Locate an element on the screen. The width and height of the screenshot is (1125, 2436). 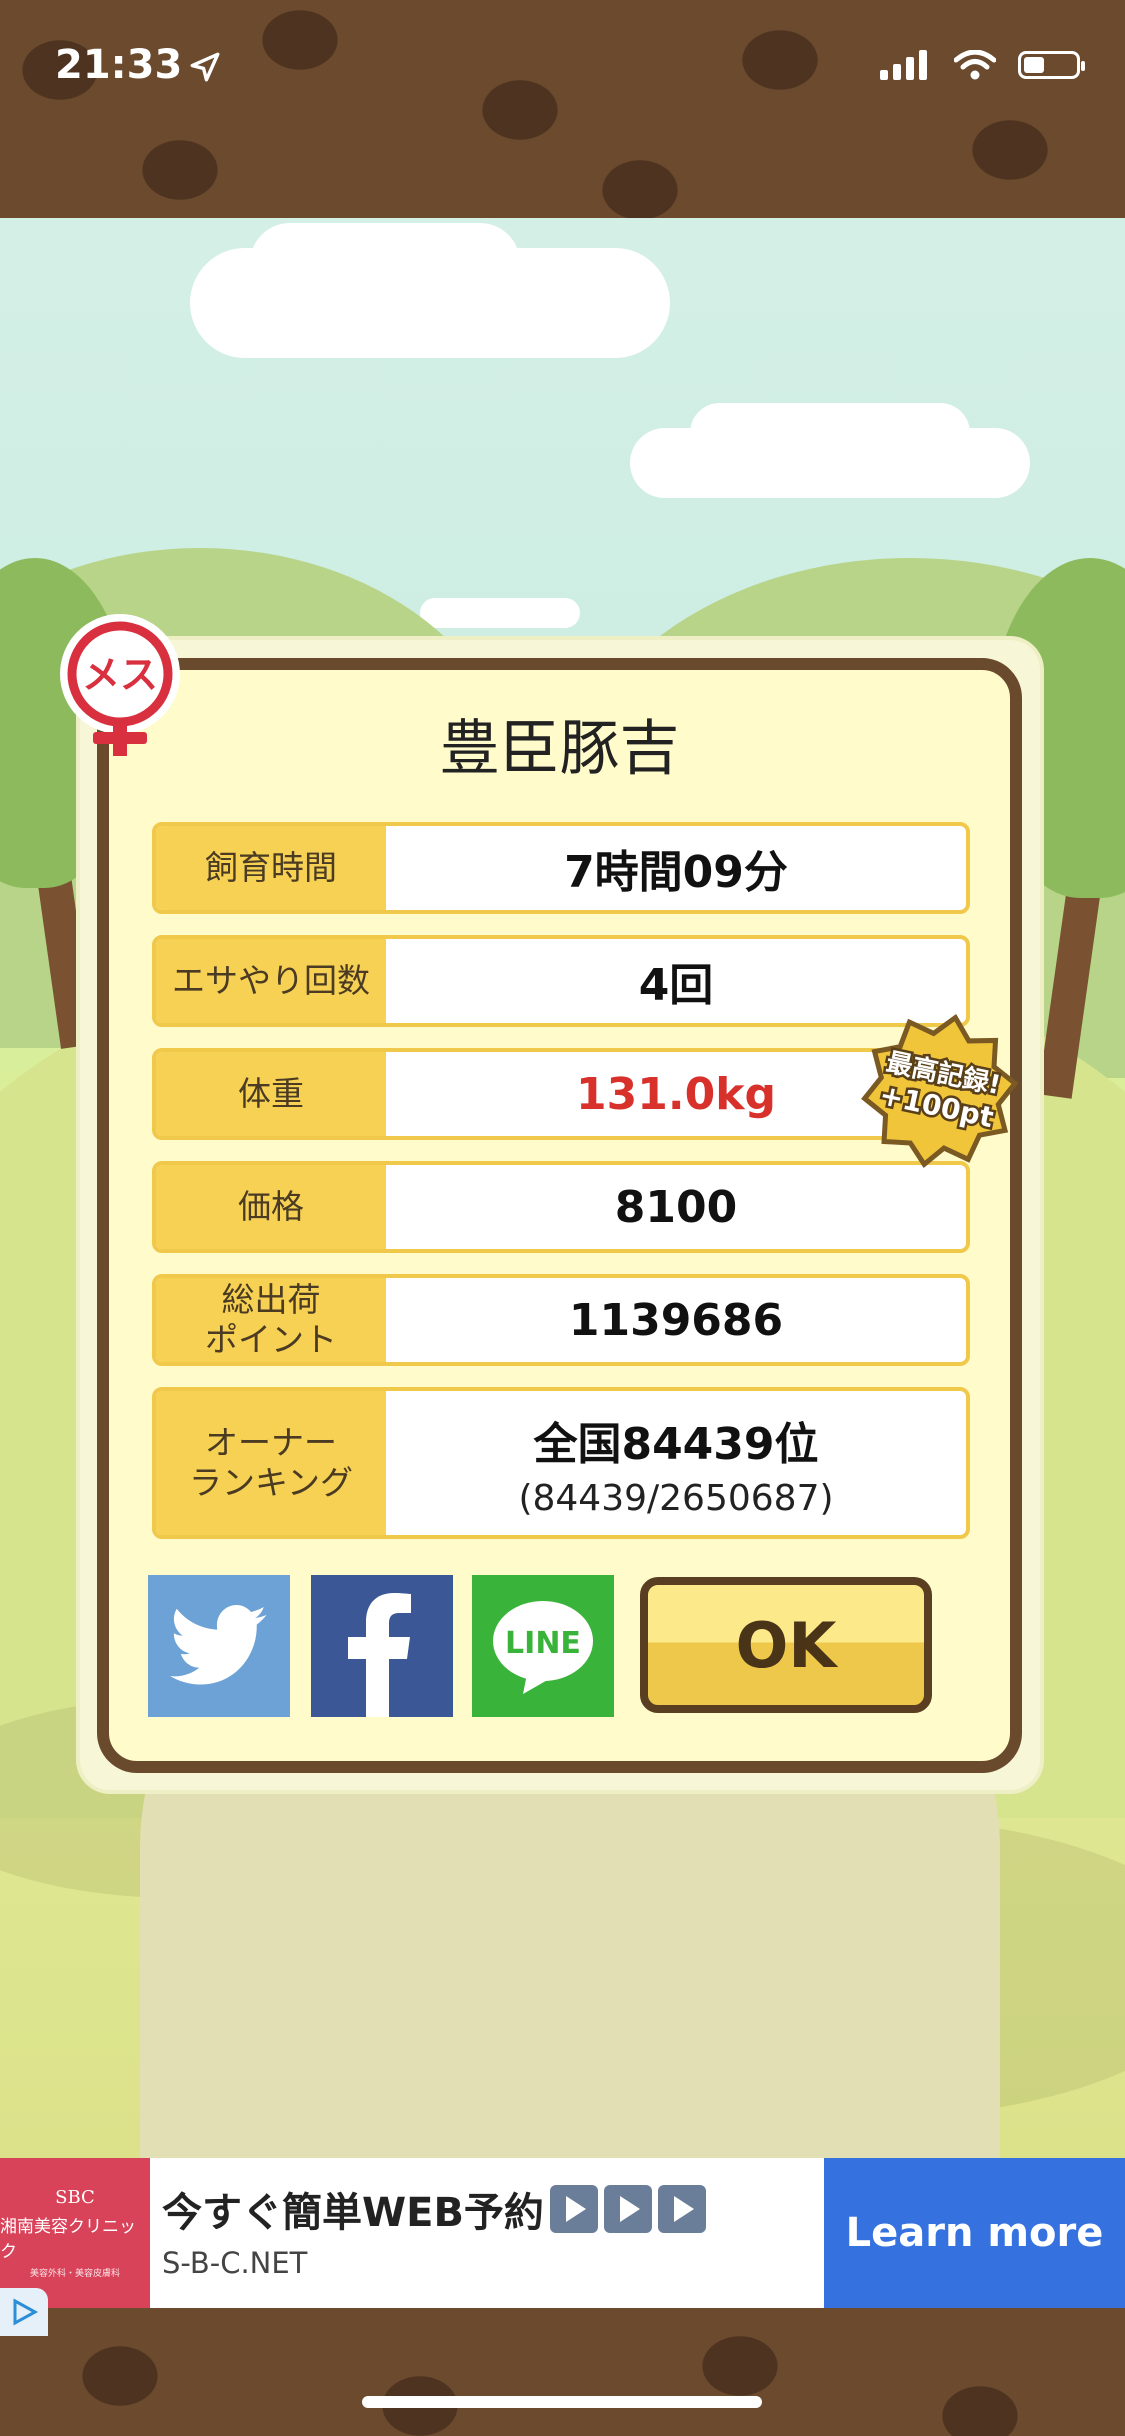
ad-logo-name: 湘南美容クリニック is located at coordinates (68, 2239).